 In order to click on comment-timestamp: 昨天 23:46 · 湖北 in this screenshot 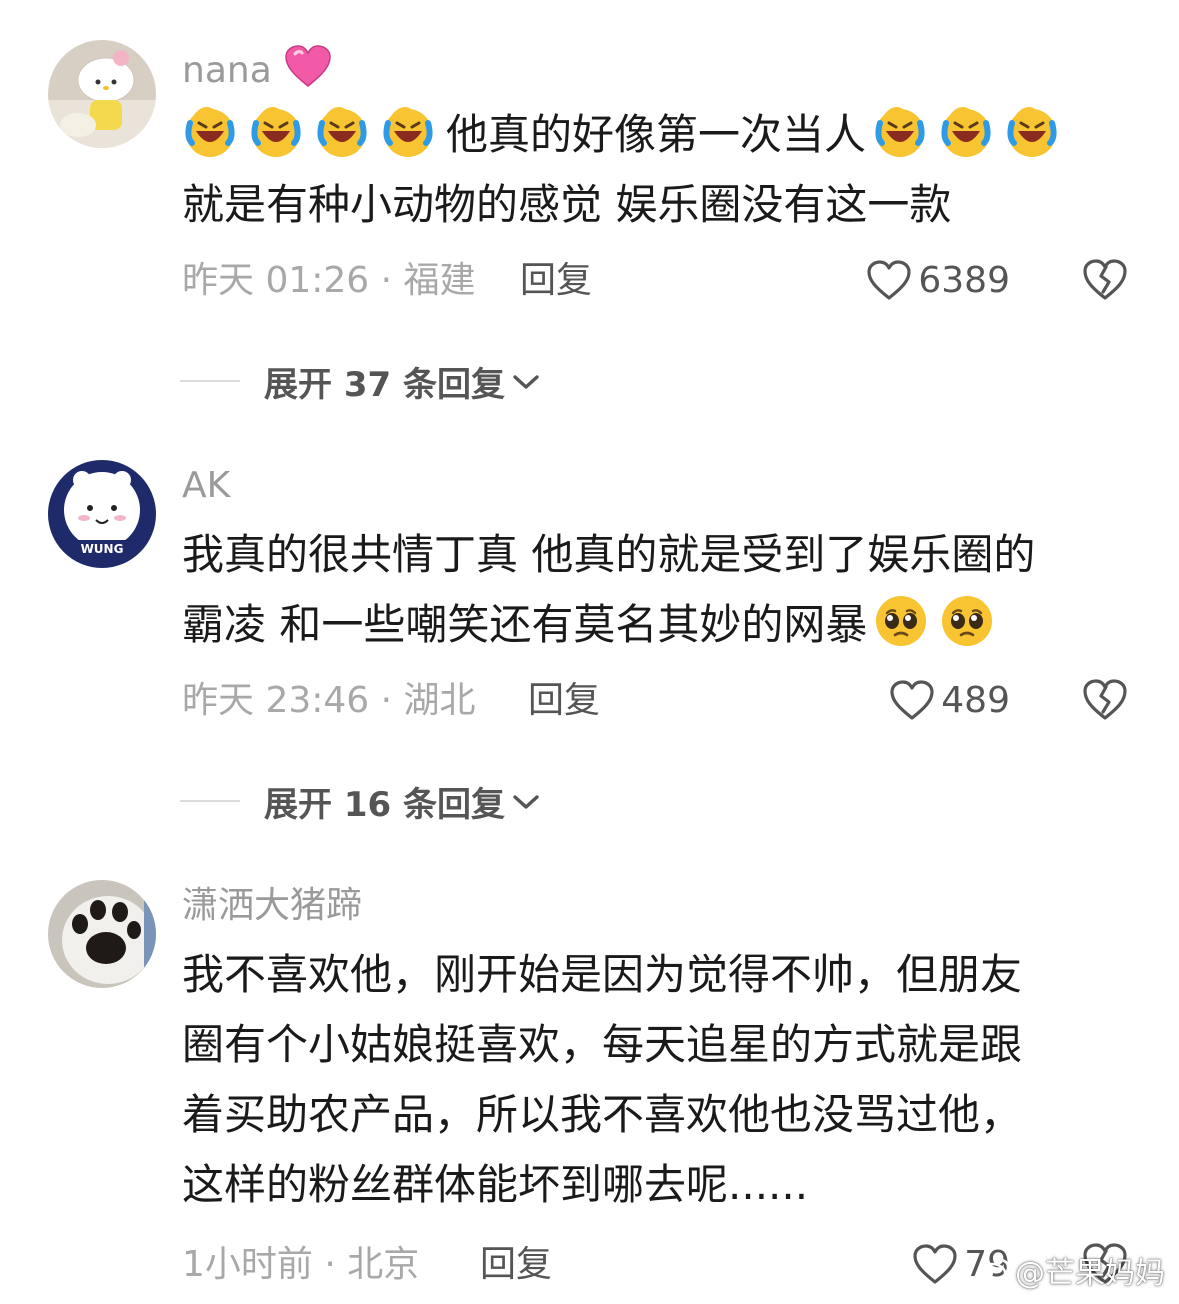, I will do `click(329, 700)`.